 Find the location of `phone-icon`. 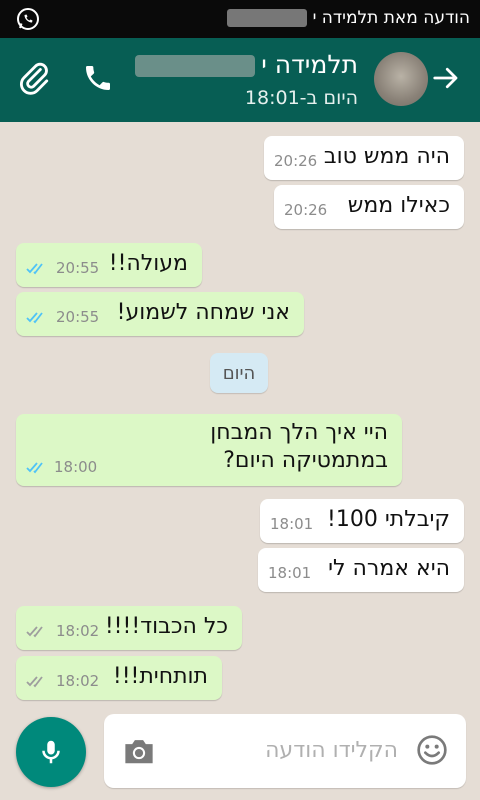

phone-icon is located at coordinates (98, 78).